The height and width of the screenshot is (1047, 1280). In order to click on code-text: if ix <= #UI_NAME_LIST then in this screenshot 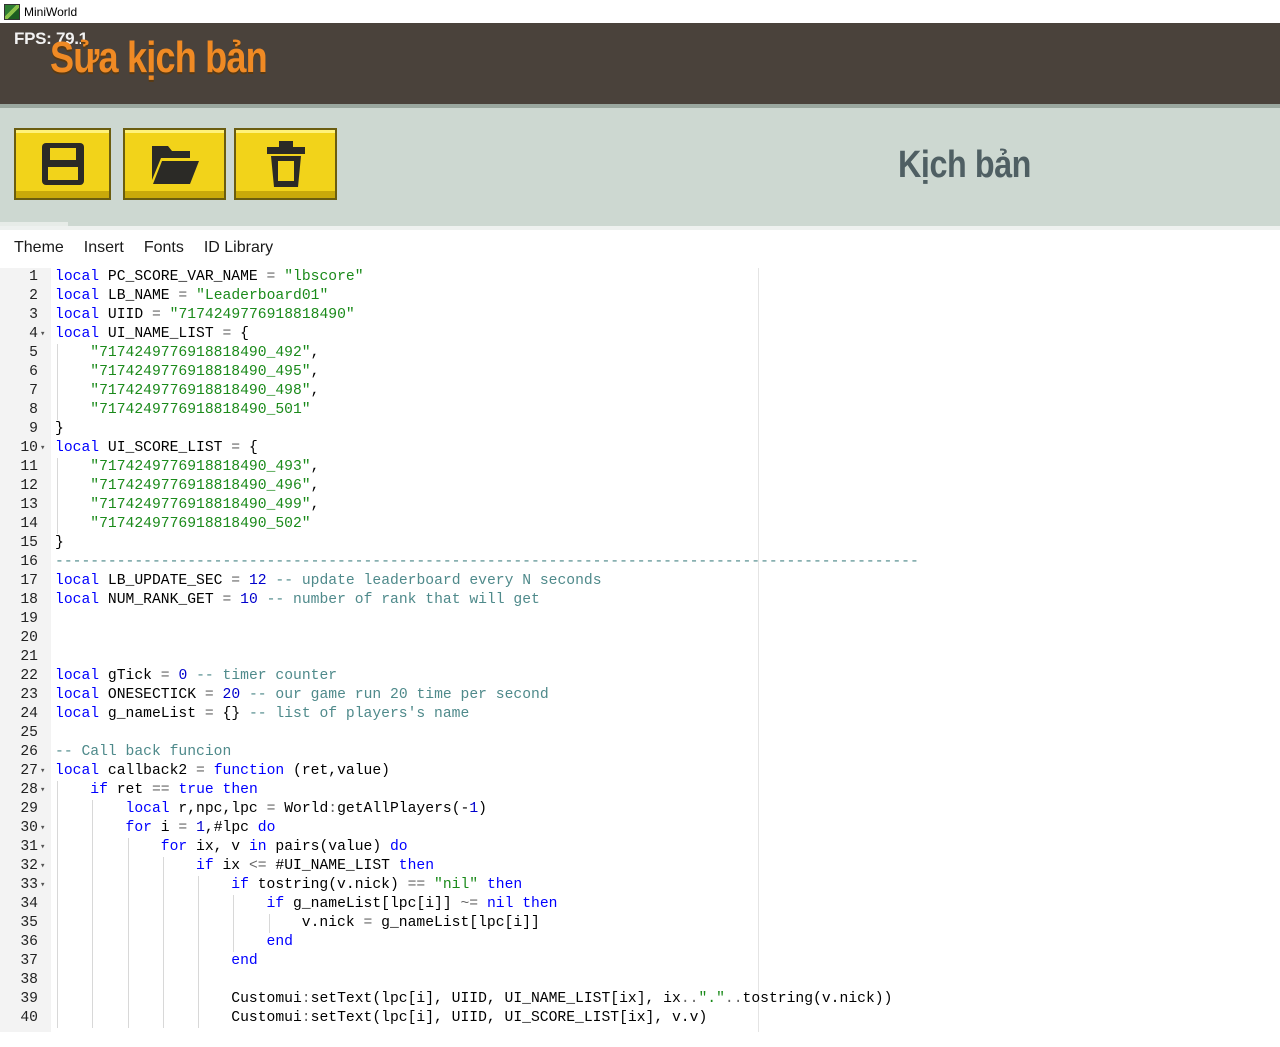, I will do `click(315, 866)`.